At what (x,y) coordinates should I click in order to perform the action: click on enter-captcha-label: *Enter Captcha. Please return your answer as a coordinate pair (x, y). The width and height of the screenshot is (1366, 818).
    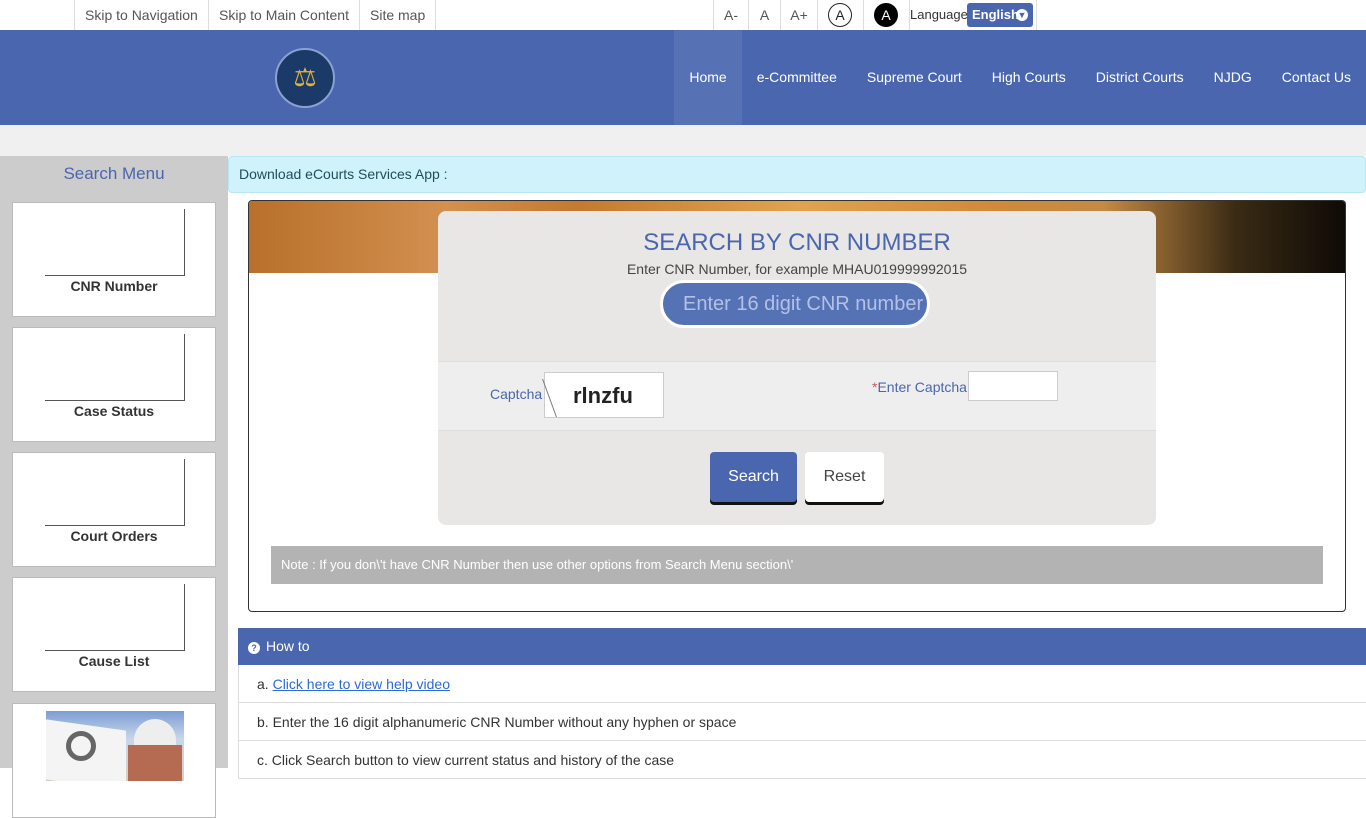
    Looking at the image, I should click on (919, 387).